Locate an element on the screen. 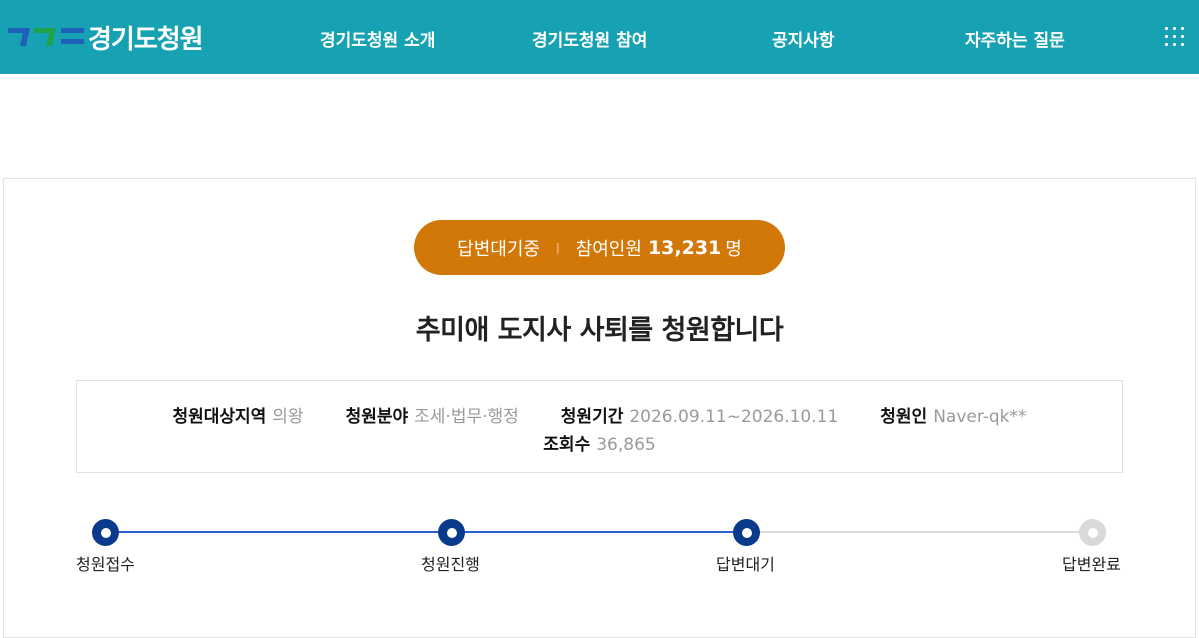  category-value: 조세·법무·행정 is located at coordinates (466, 417).